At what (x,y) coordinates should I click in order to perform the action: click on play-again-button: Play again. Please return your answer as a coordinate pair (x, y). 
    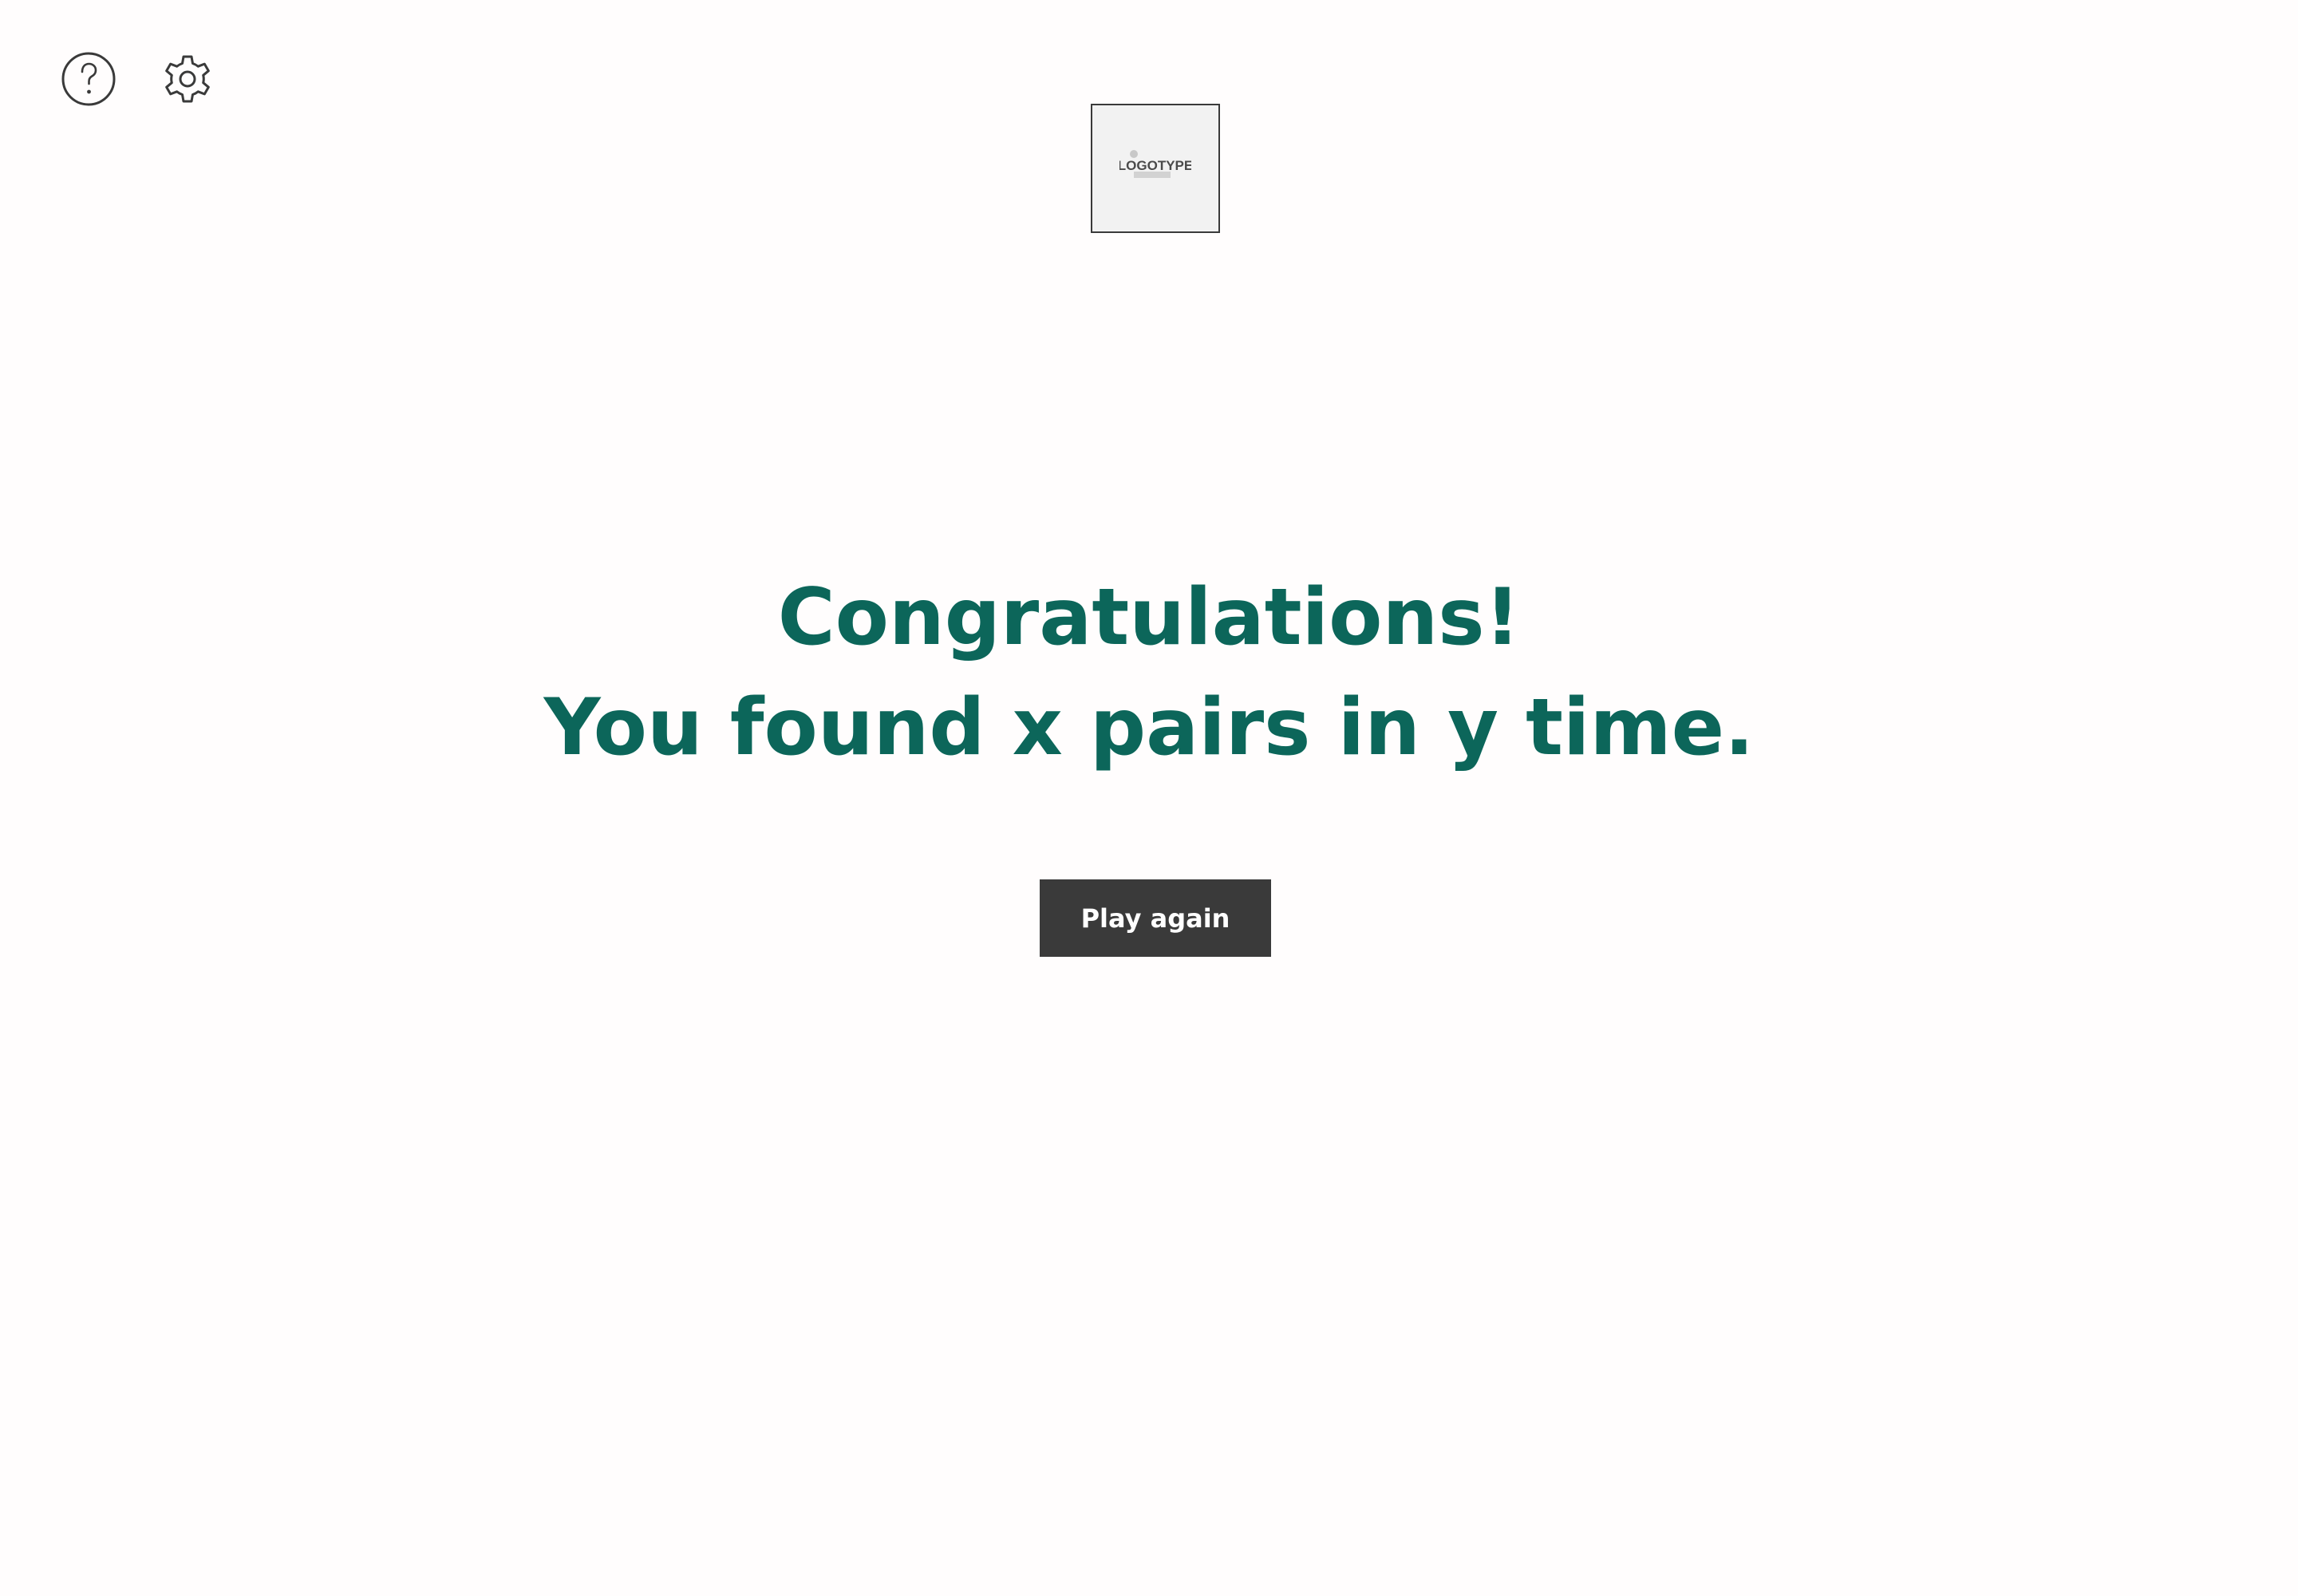
    Looking at the image, I should click on (1155, 918).